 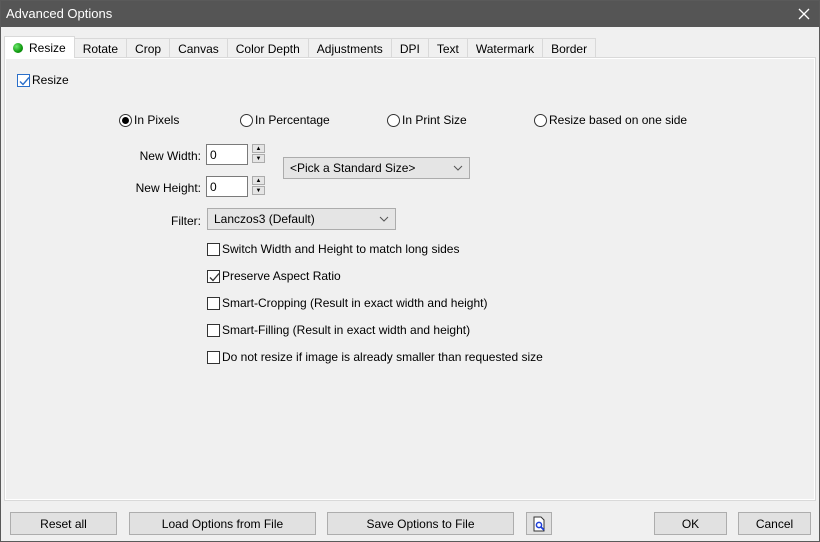 I want to click on button-label: OK, so click(x=690, y=523).